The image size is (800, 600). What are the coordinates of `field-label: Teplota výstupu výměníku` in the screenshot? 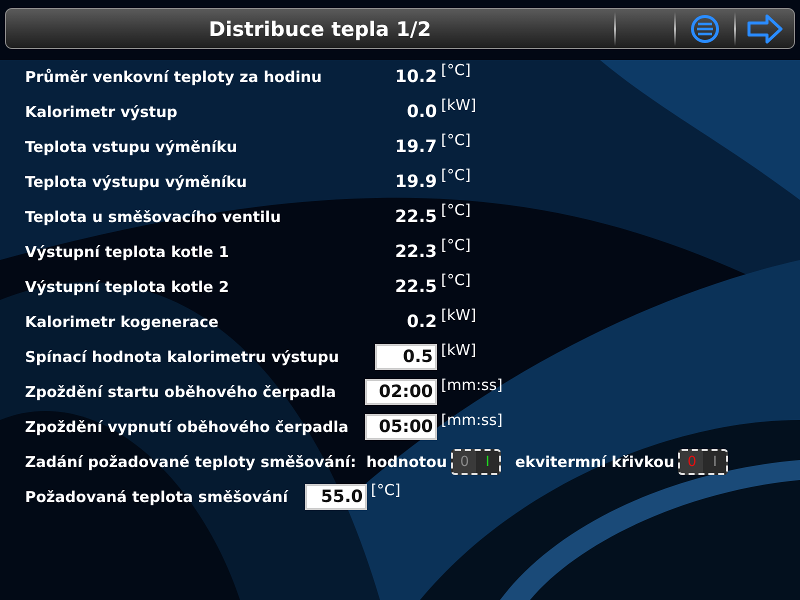 It's located at (136, 181).